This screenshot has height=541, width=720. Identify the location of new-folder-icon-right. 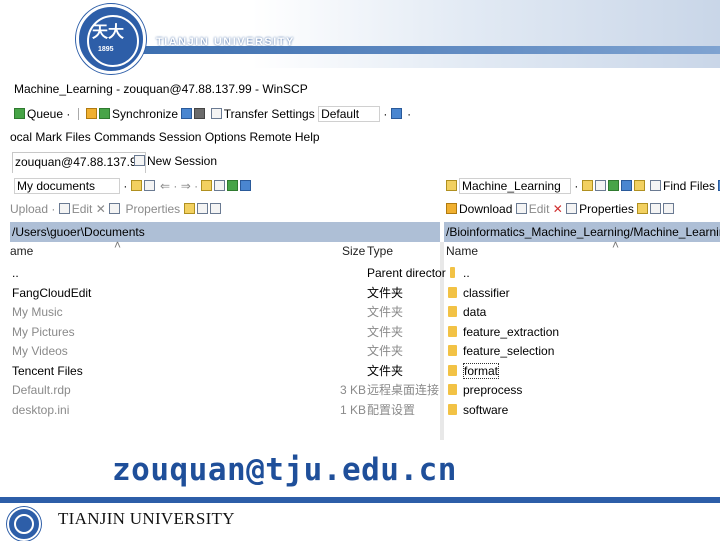
(643, 208).